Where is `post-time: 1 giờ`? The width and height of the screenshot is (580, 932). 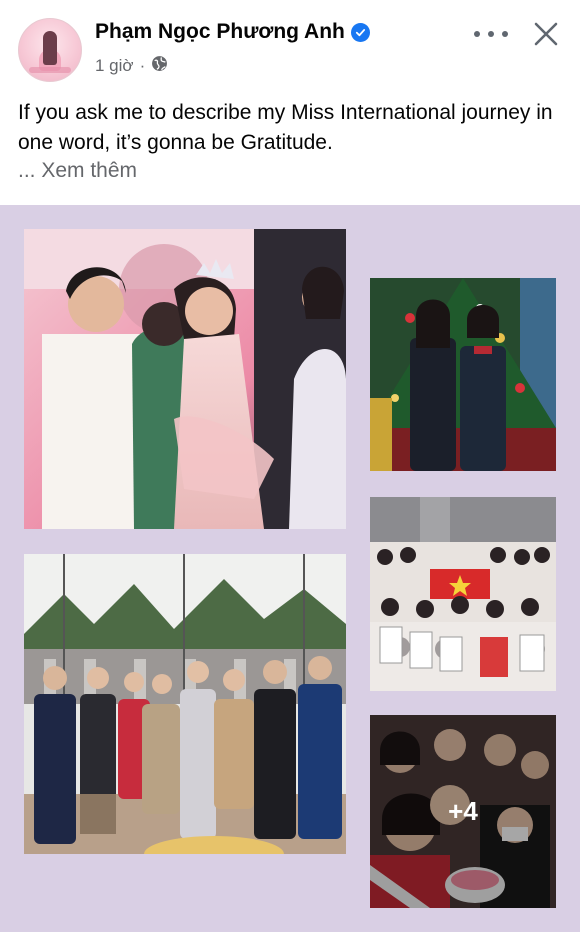 post-time: 1 giờ is located at coordinates (114, 66).